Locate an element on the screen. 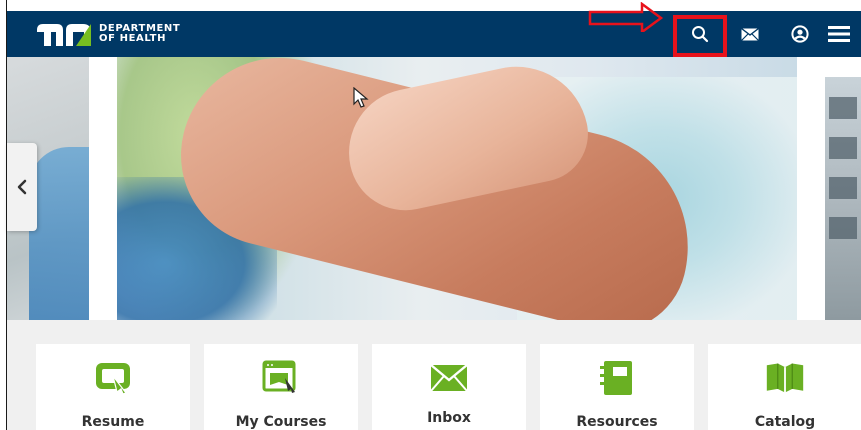  mn-logo-mark is located at coordinates (64, 35).